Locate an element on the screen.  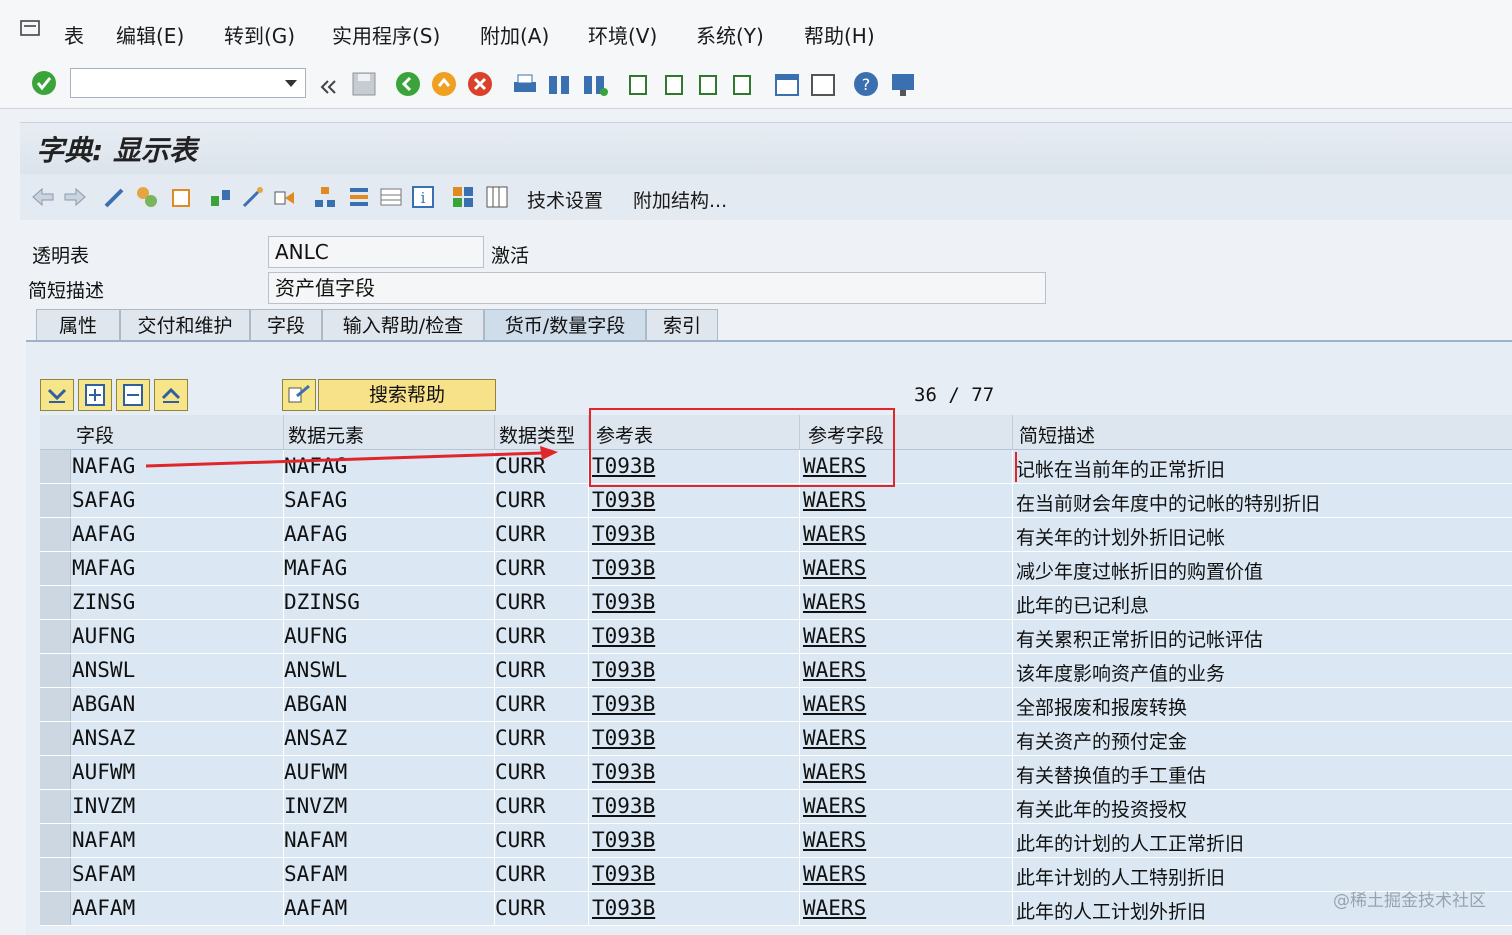
back-icon is located at coordinates (409, 85).